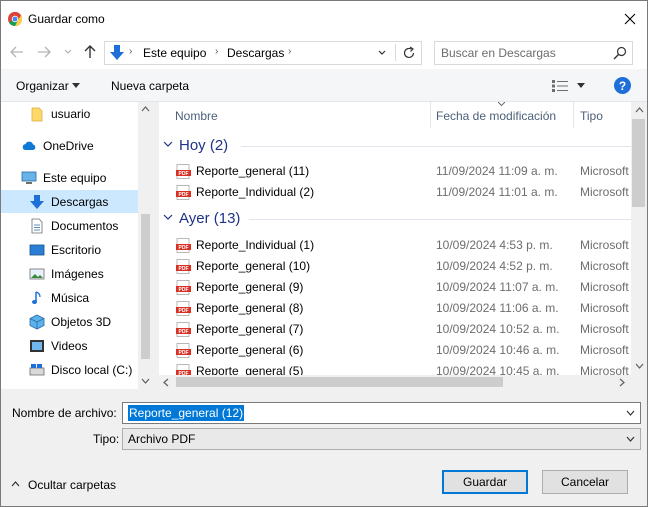 This screenshot has width=648, height=507. I want to click on scroll-left-chevron-icon, so click(166, 382).